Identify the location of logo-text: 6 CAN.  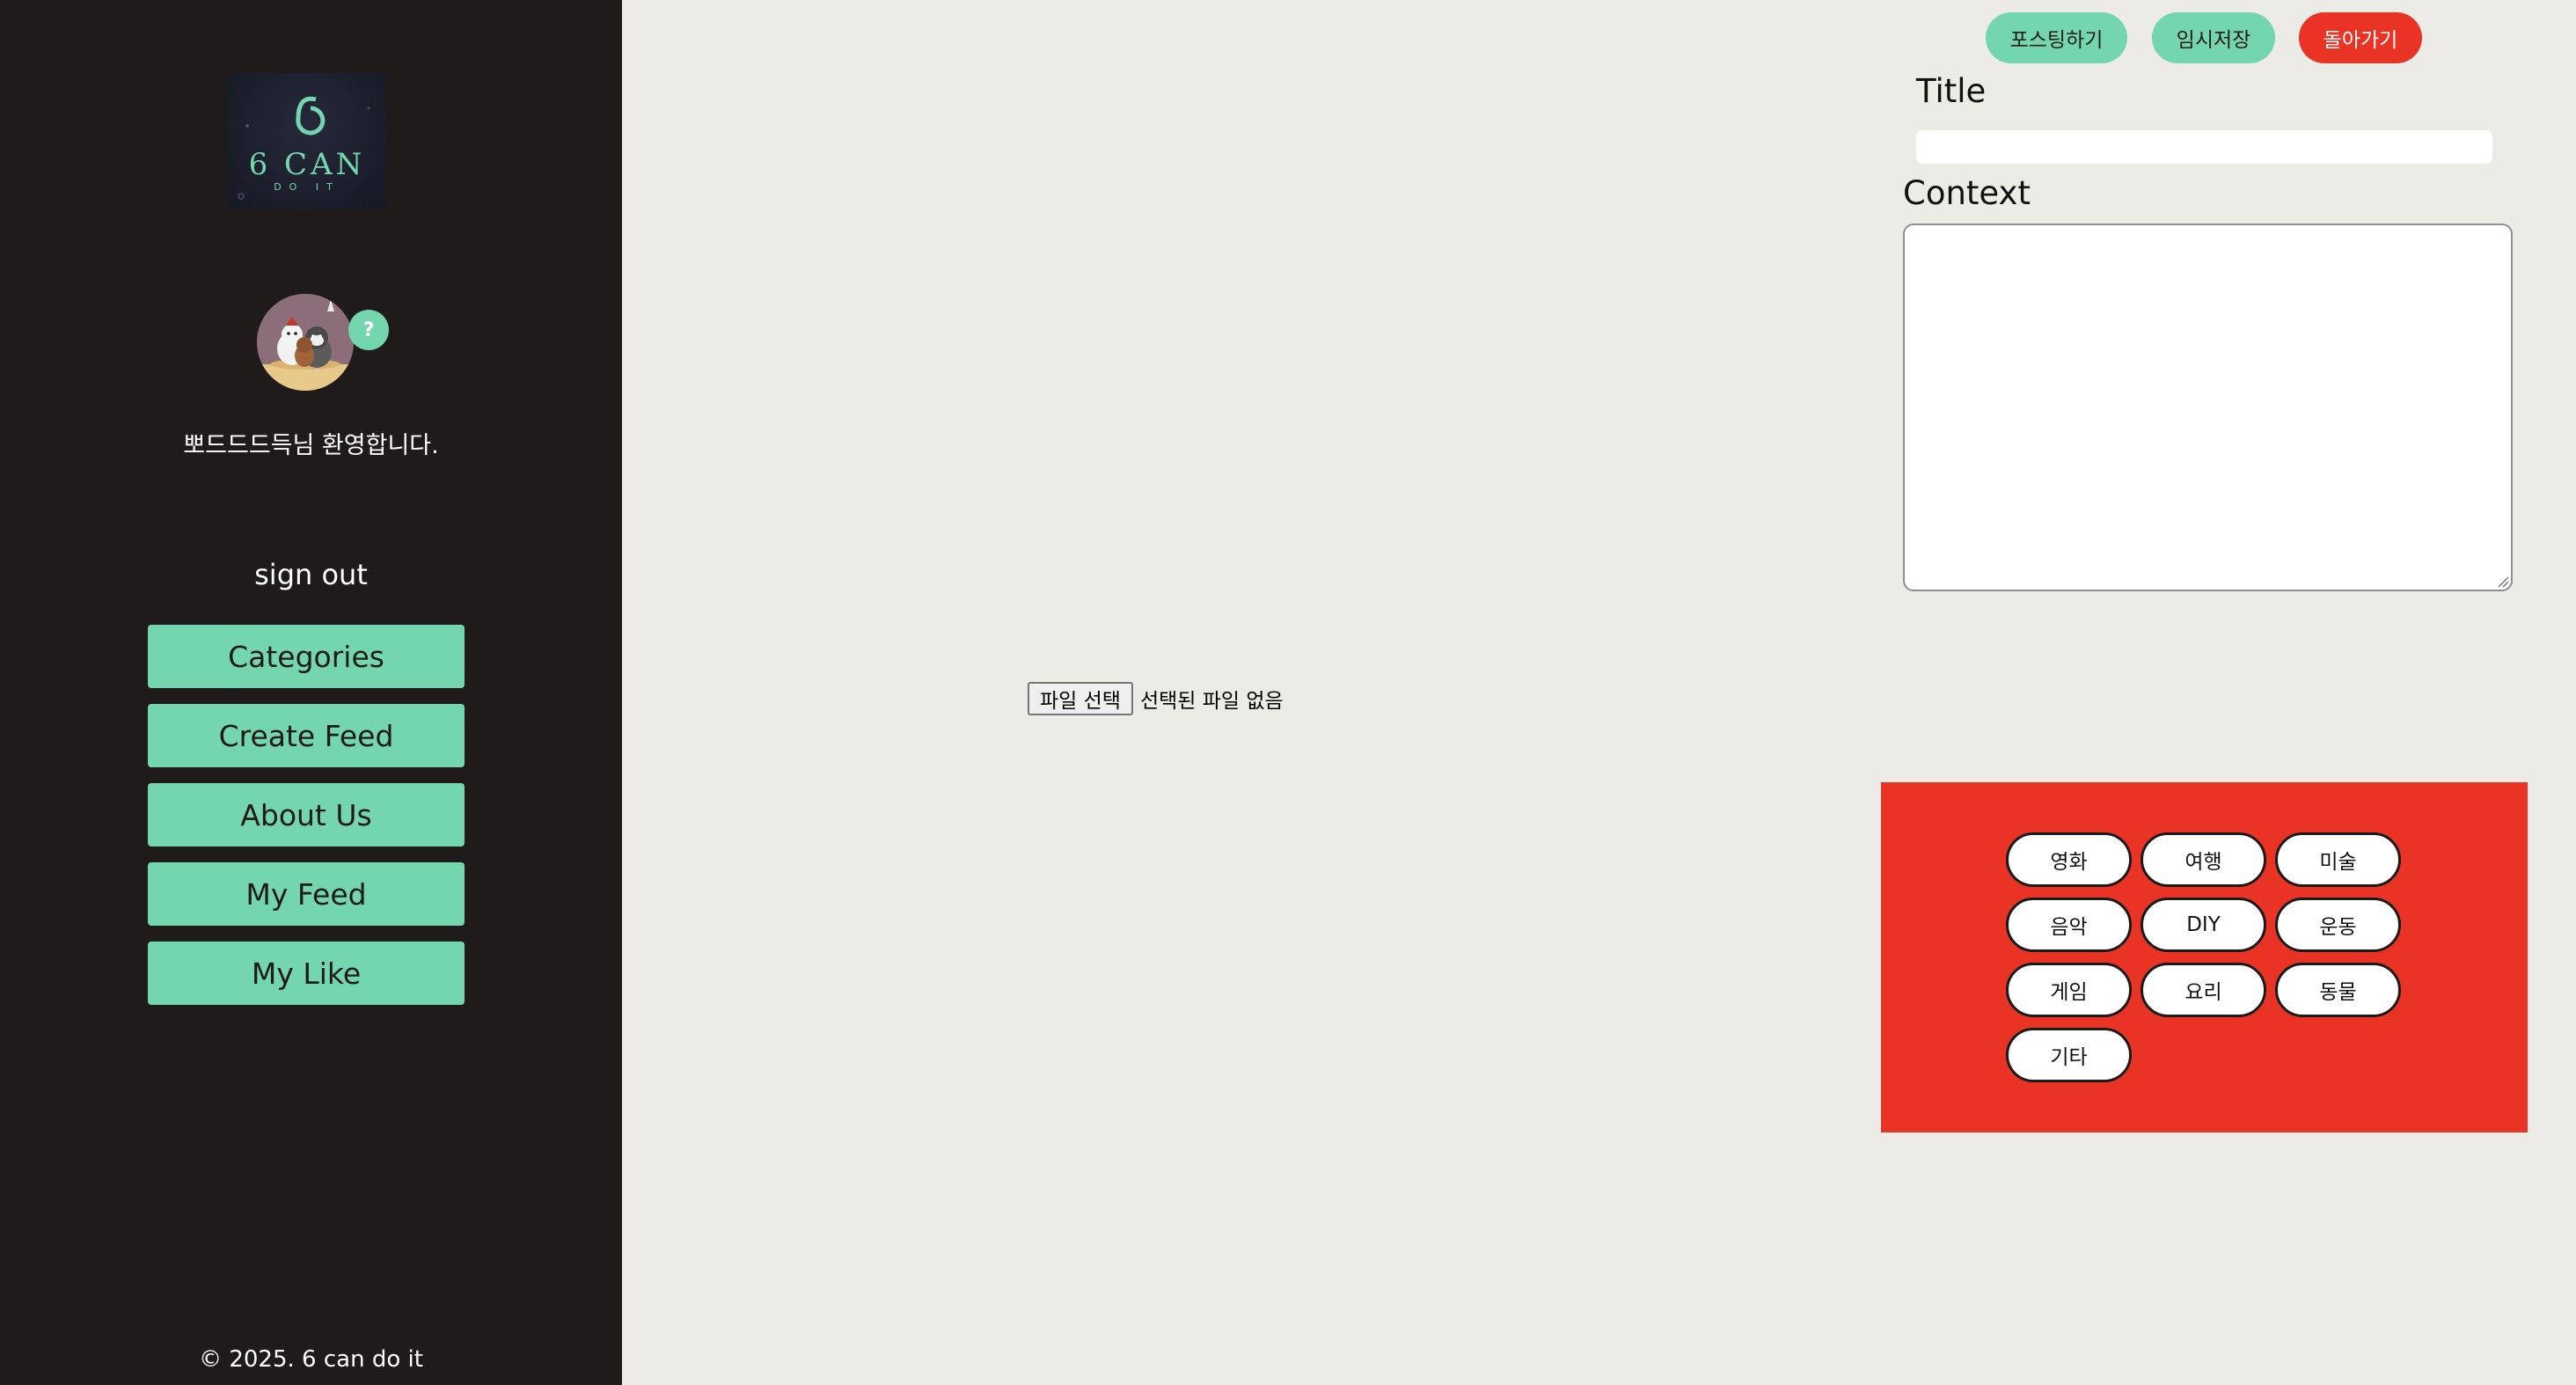
(307, 164).